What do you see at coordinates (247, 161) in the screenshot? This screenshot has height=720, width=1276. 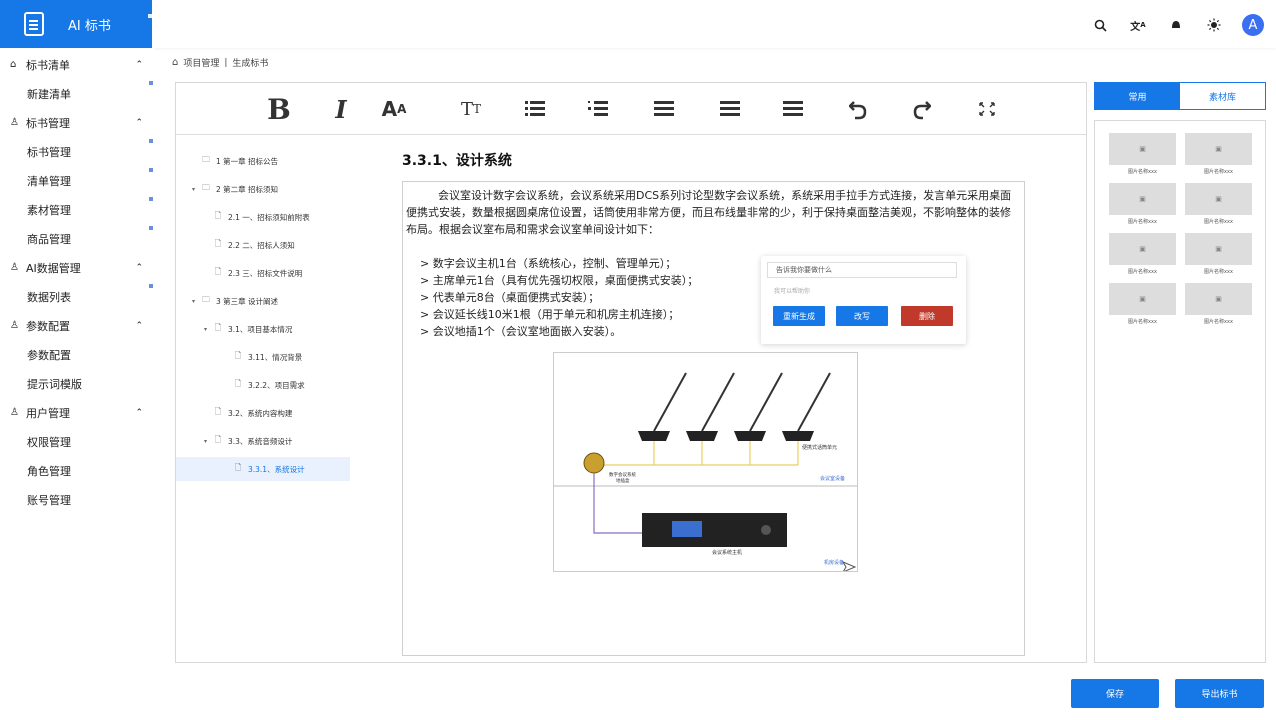 I see `tree-node-label: 1 第一章 招标公告` at bounding box center [247, 161].